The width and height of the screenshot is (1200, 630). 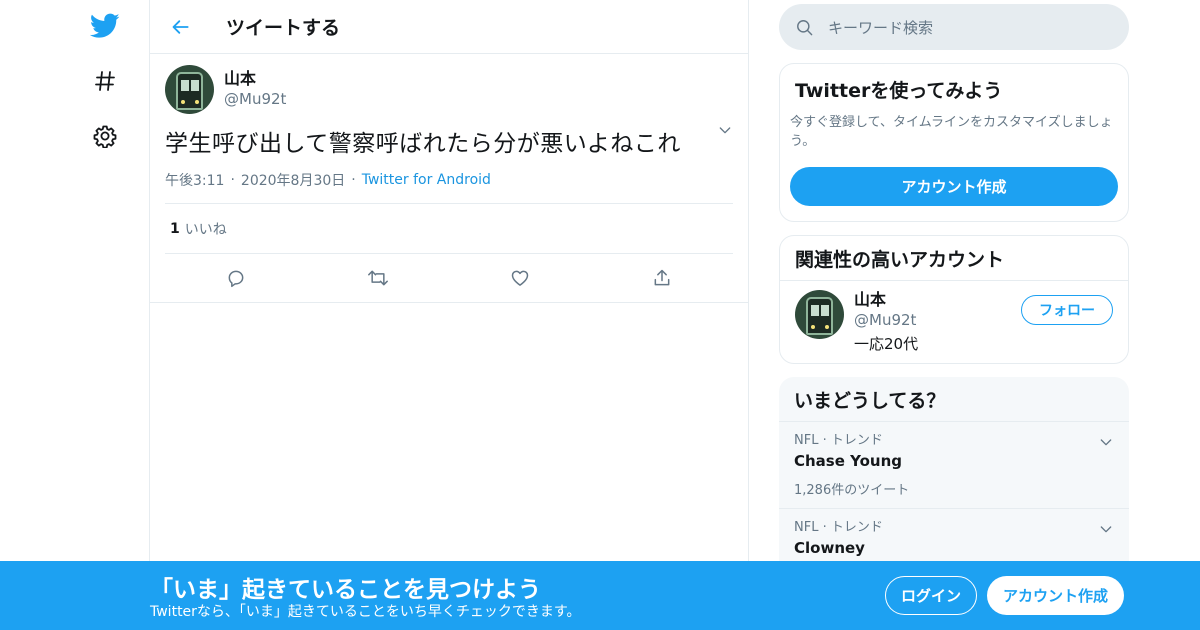 I want to click on tweet-time: 午後3:11, so click(x=194, y=180).